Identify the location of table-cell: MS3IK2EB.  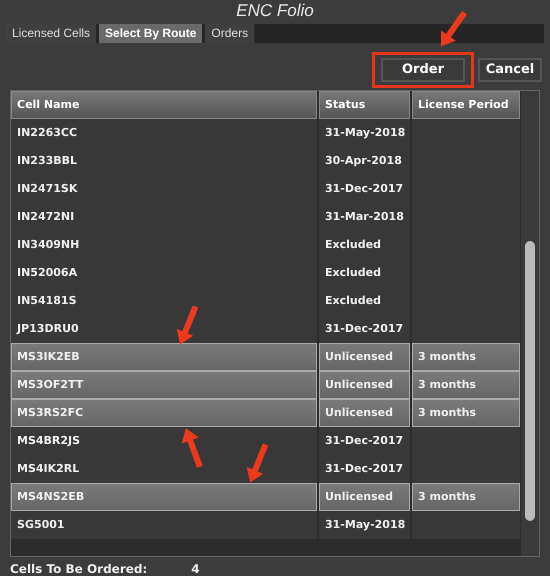
(164, 356).